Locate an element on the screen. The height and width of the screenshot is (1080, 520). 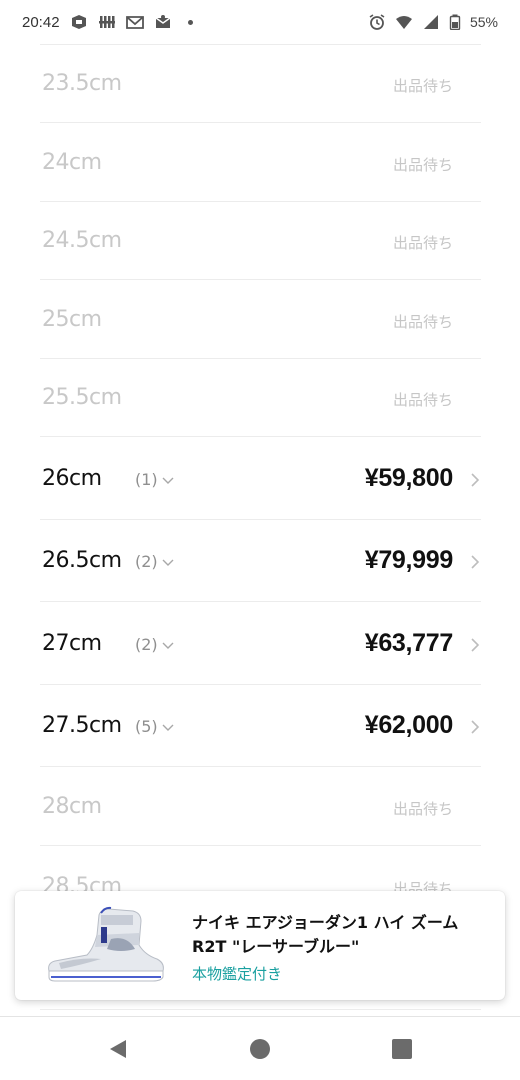
status-bar-left: 20:42 is located at coordinates (107, 22).